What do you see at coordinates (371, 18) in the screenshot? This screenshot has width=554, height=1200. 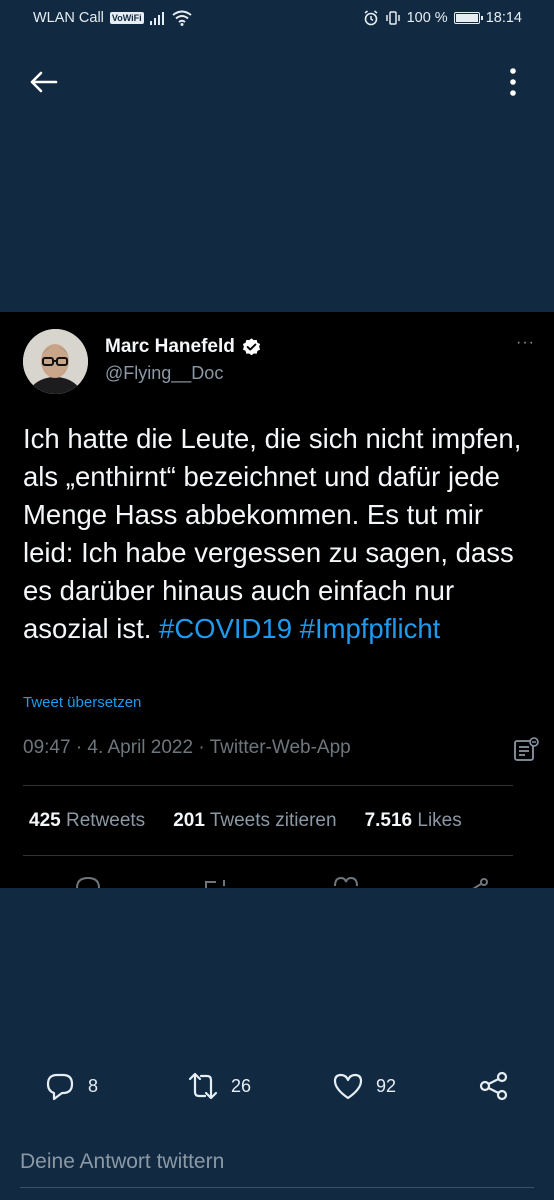 I see `alarm-icon` at bounding box center [371, 18].